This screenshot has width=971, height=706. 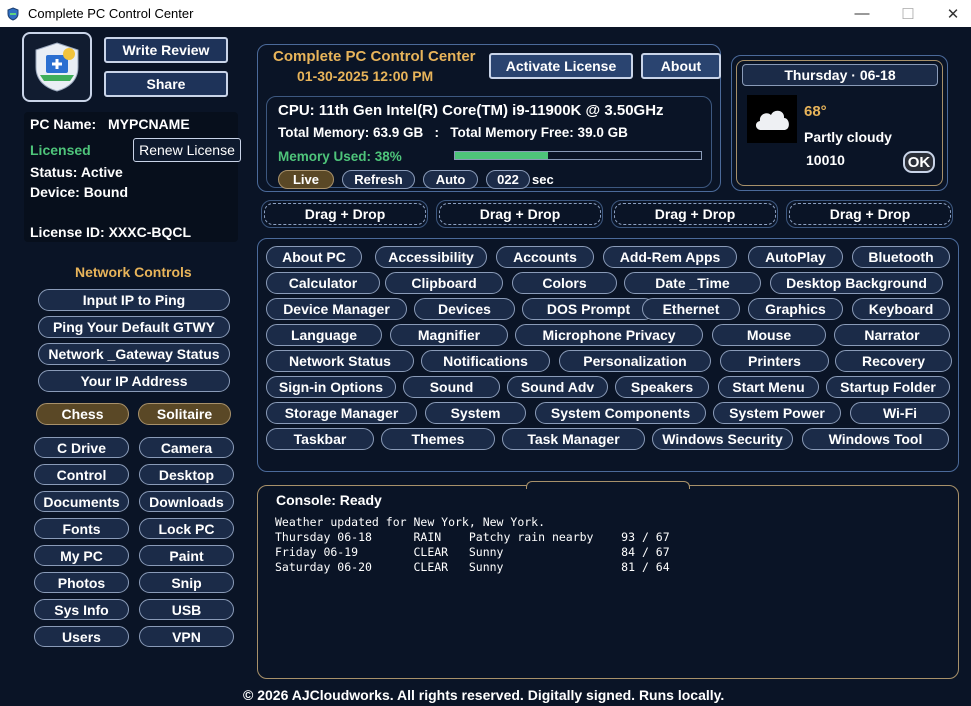 What do you see at coordinates (81, 501) in the screenshot?
I see `documents-button: Documents` at bounding box center [81, 501].